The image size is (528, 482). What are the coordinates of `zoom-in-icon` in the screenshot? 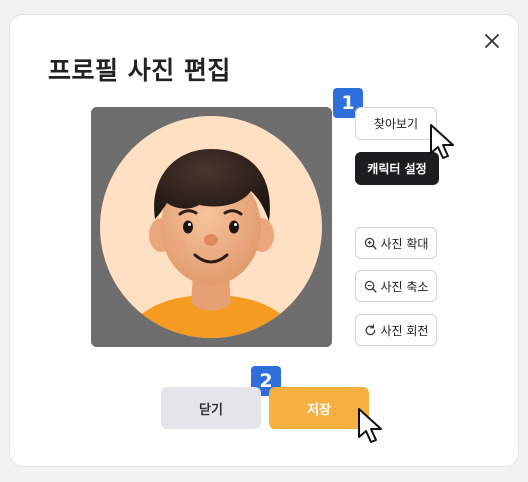 It's located at (370, 243).